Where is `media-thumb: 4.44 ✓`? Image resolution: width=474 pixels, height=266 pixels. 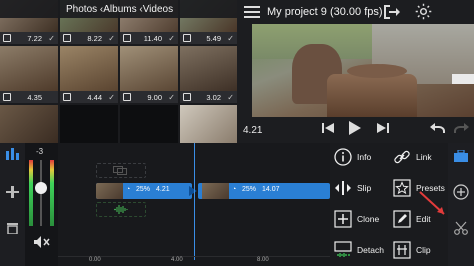
media-thumb: 4.44 ✓ is located at coordinates (89, 74).